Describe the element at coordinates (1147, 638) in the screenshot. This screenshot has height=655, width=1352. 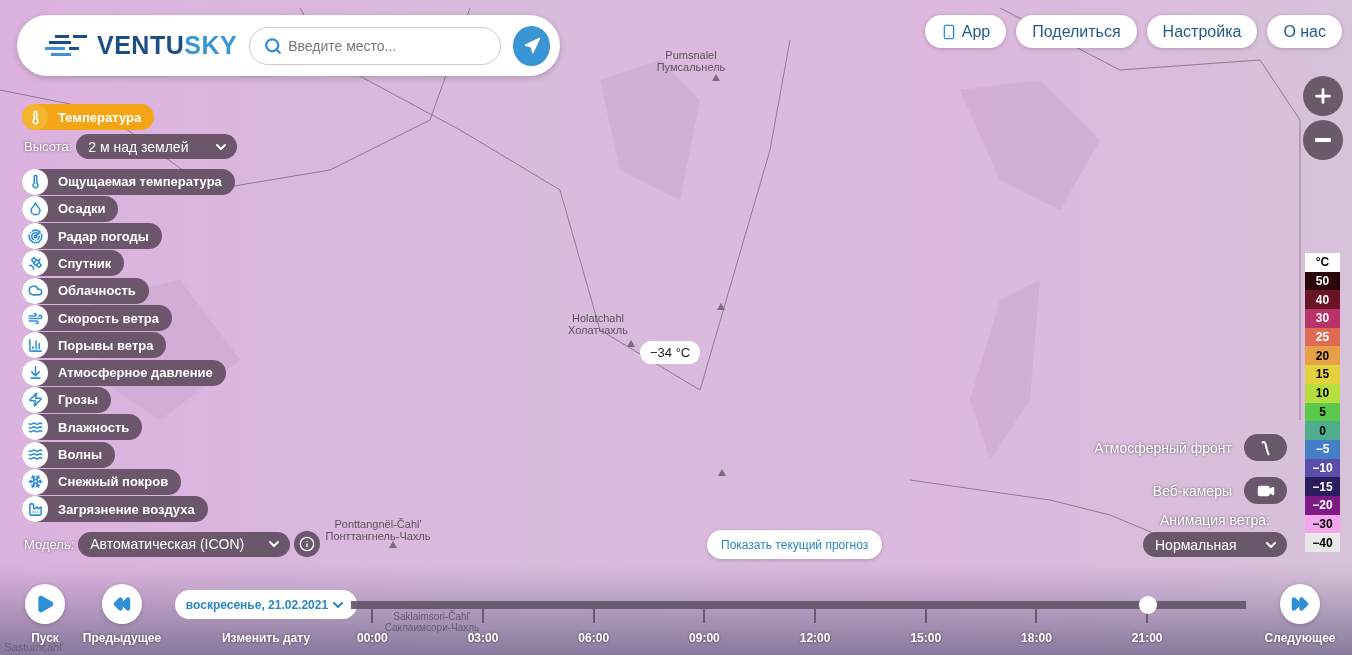
I see `time-label: 21:00` at that location.